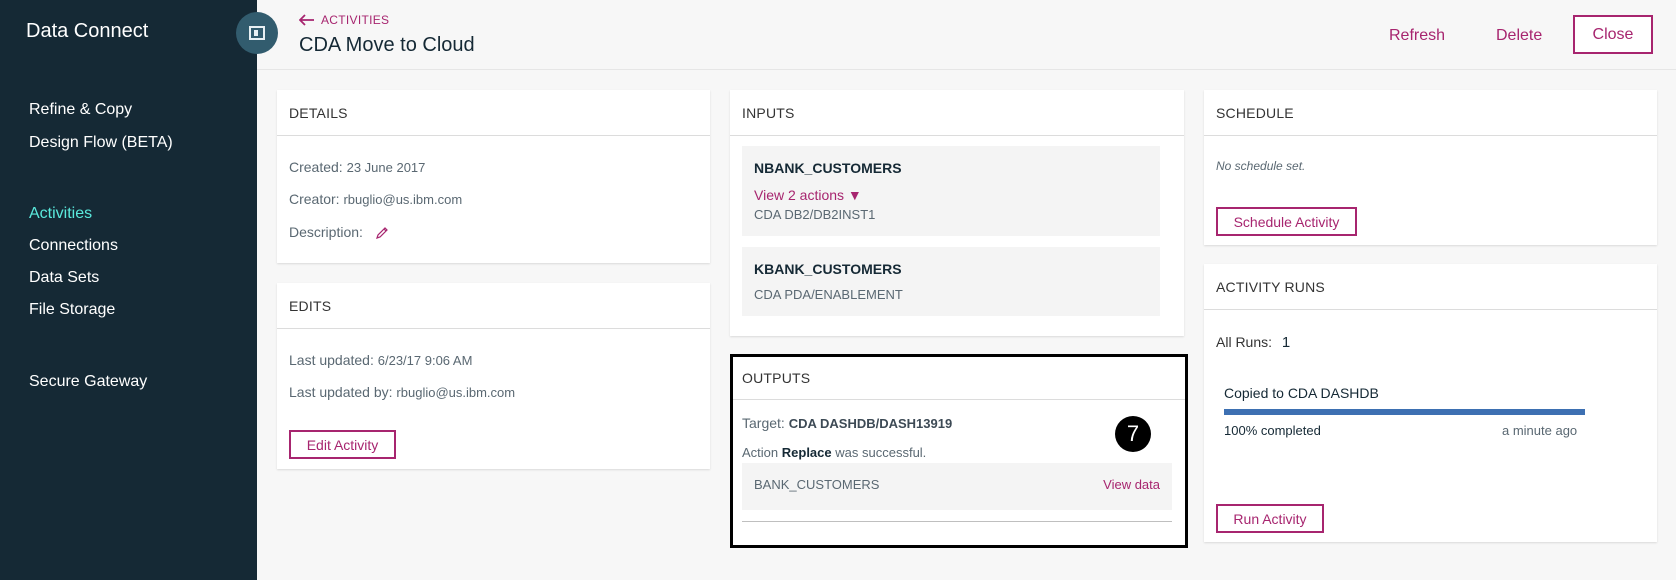 The height and width of the screenshot is (580, 1676). I want to click on action-prefix: Action, so click(760, 452).